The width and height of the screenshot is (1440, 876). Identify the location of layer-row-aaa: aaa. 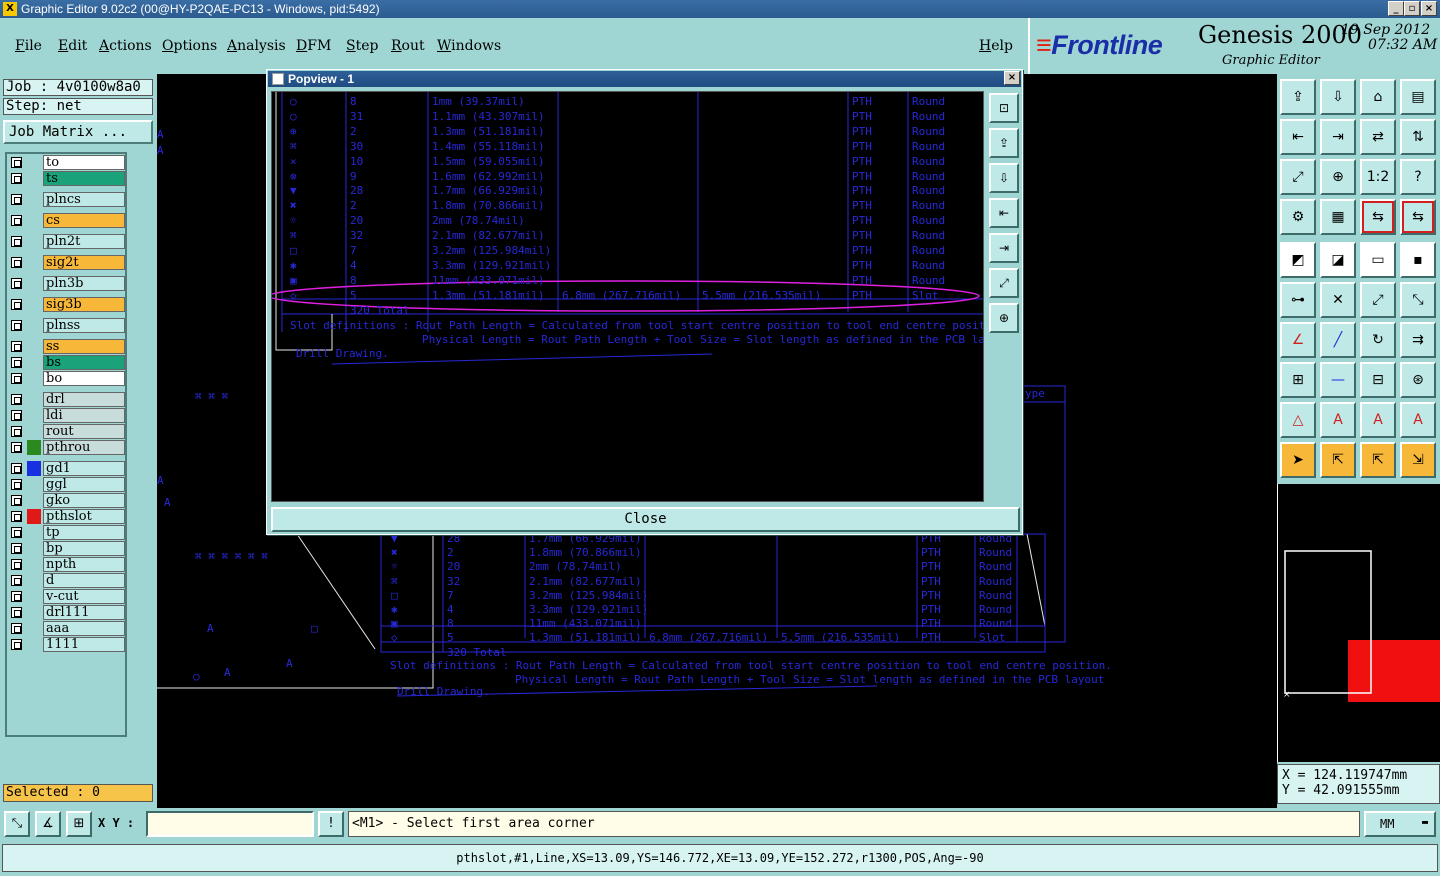
(67, 628).